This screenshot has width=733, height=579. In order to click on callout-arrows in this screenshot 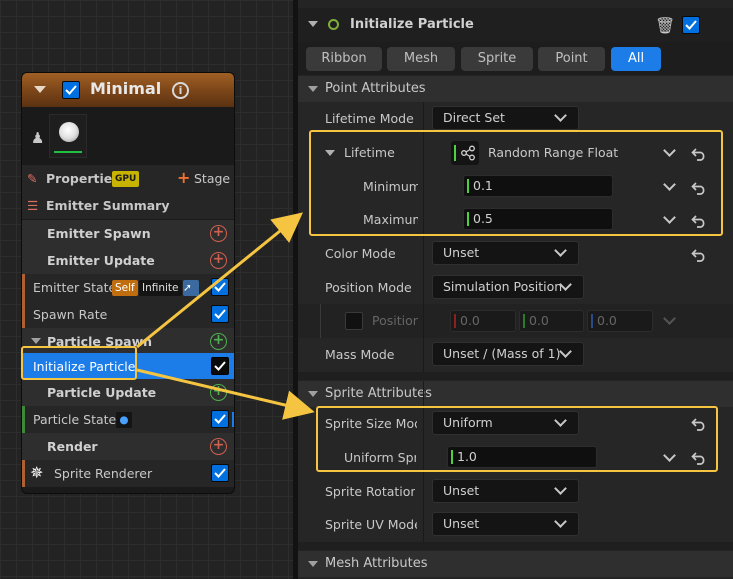, I will do `click(225, 316)`.